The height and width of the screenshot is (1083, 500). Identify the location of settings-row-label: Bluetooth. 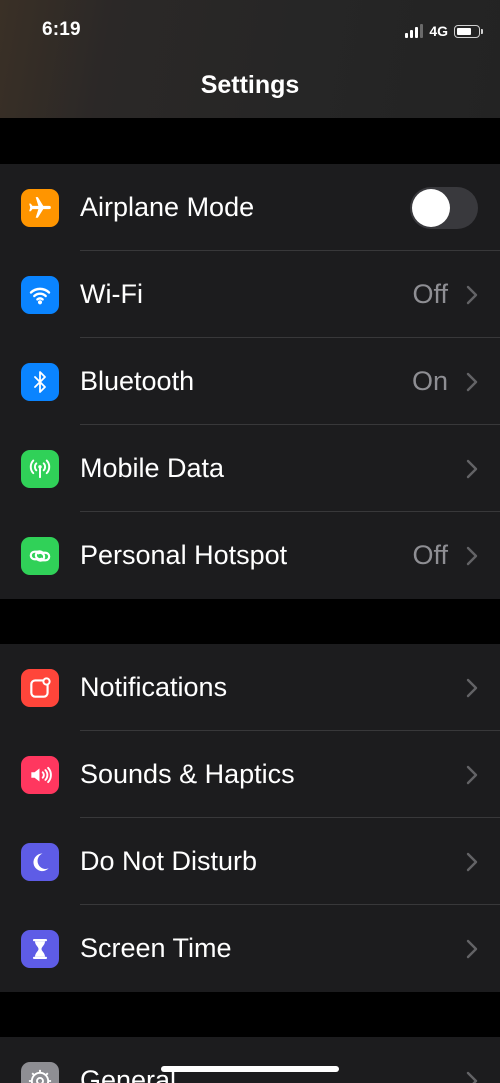
(137, 381).